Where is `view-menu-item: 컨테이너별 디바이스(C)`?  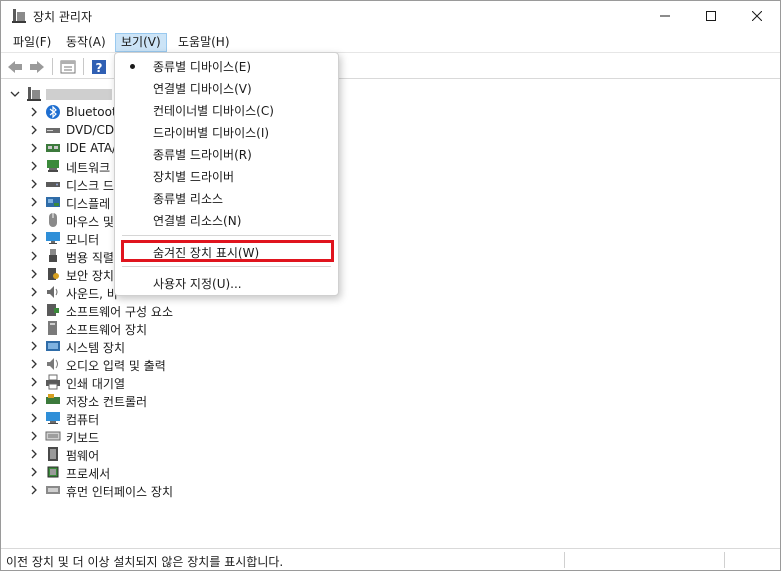
view-menu-item: 컨테이너별 디바이스(C) is located at coordinates (226, 110).